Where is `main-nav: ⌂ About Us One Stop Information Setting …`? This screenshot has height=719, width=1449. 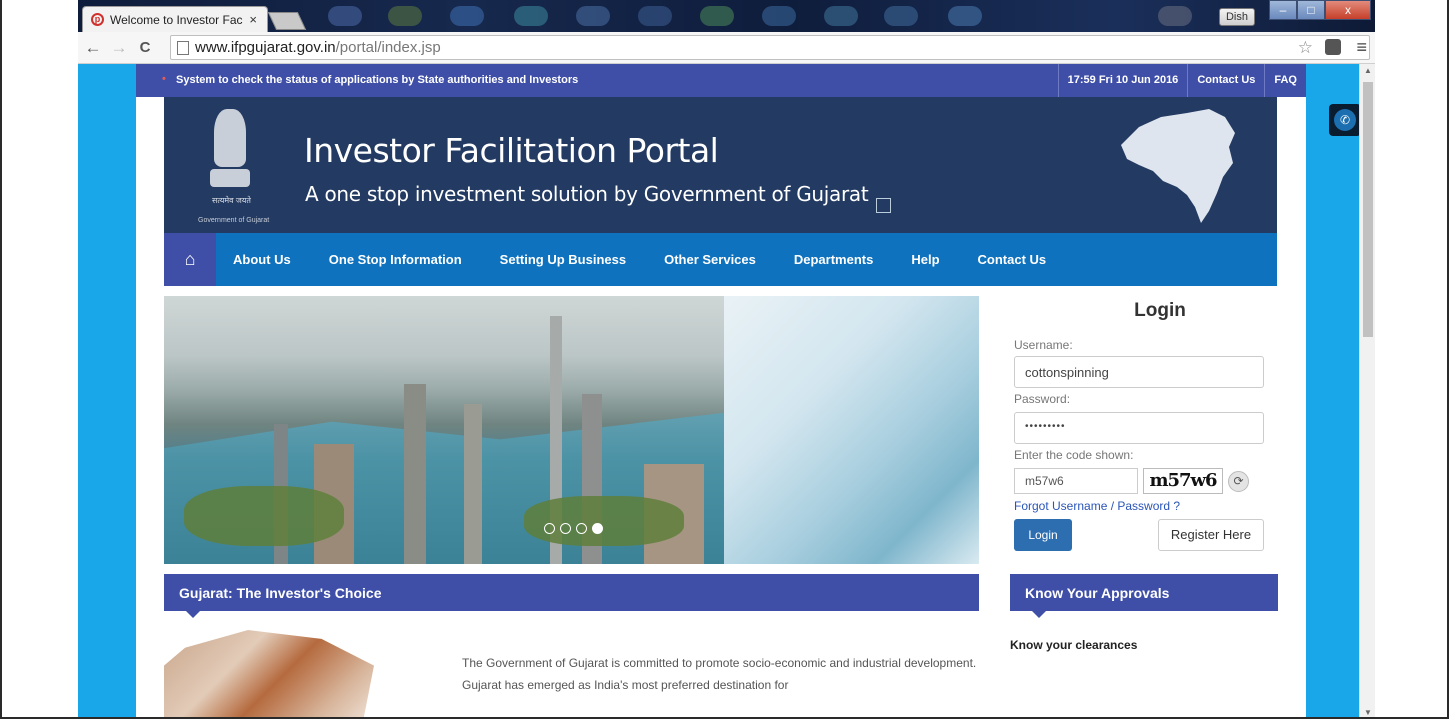
main-nav: ⌂ About Us One Stop Information Setting … is located at coordinates (720, 259).